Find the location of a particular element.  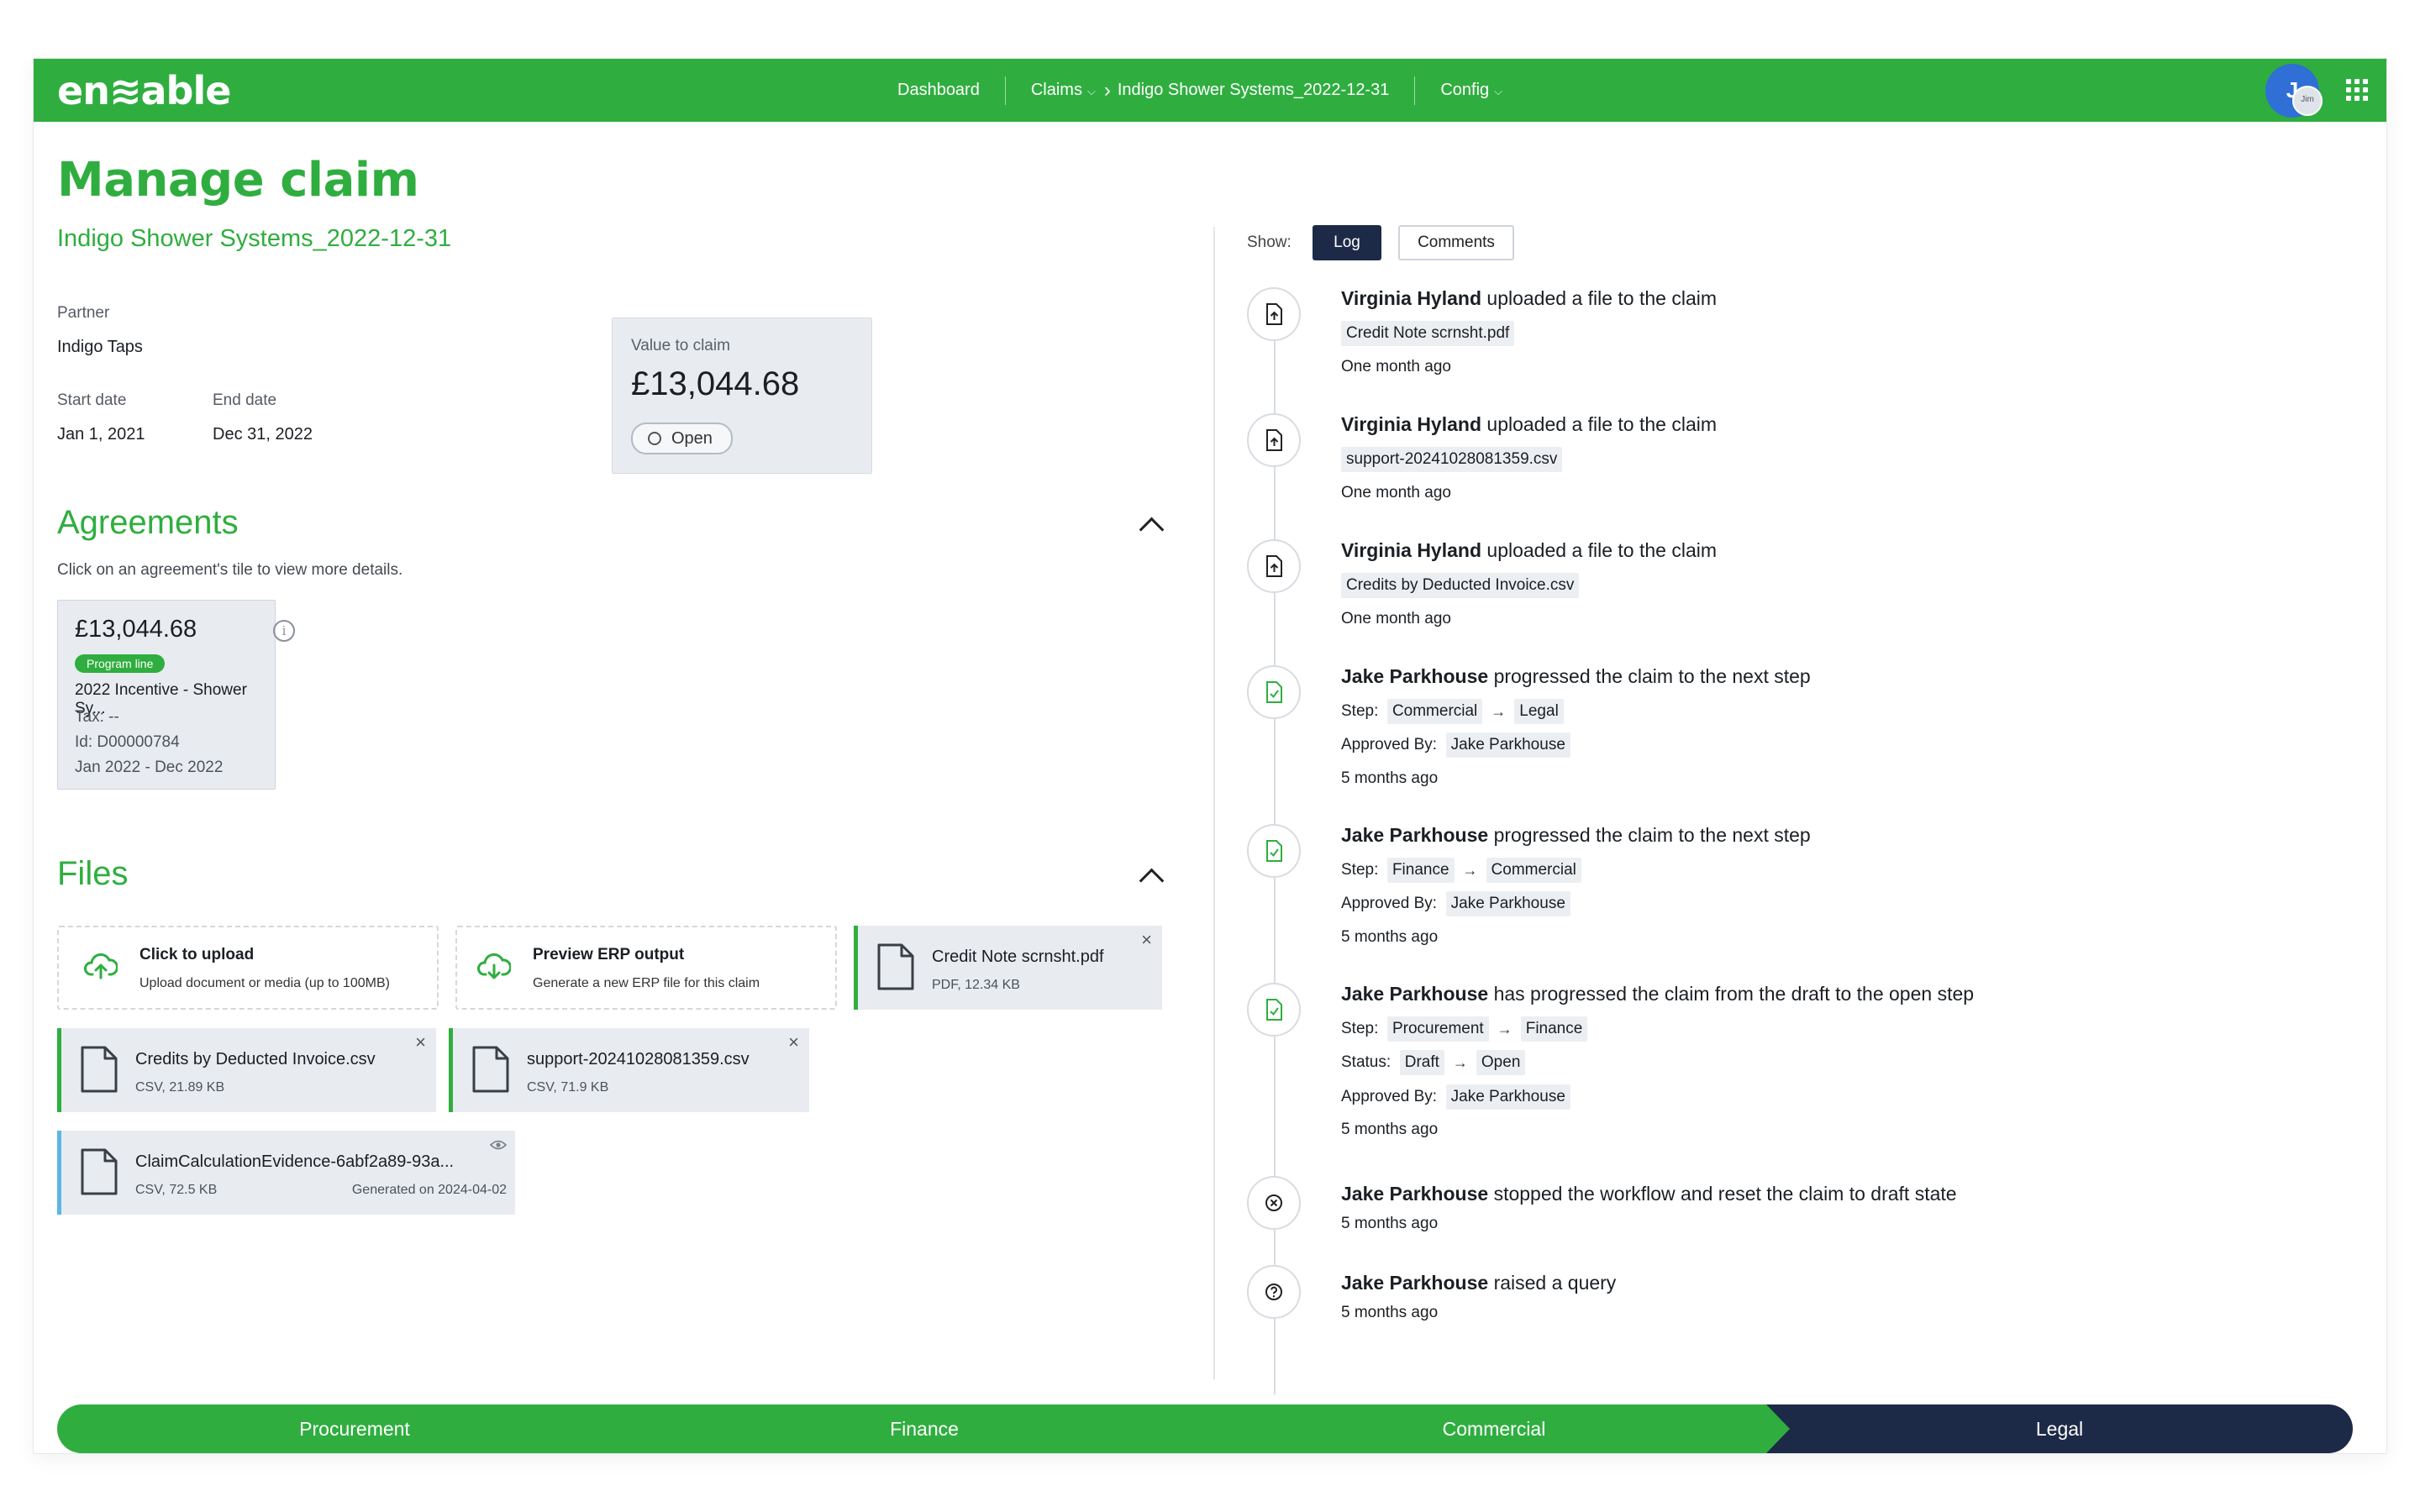

nav-dashboard: Dashboard is located at coordinates (938, 90).